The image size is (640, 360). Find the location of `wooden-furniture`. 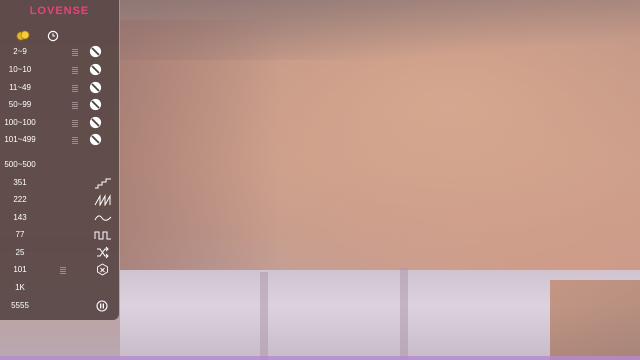

wooden-furniture is located at coordinates (595, 320).